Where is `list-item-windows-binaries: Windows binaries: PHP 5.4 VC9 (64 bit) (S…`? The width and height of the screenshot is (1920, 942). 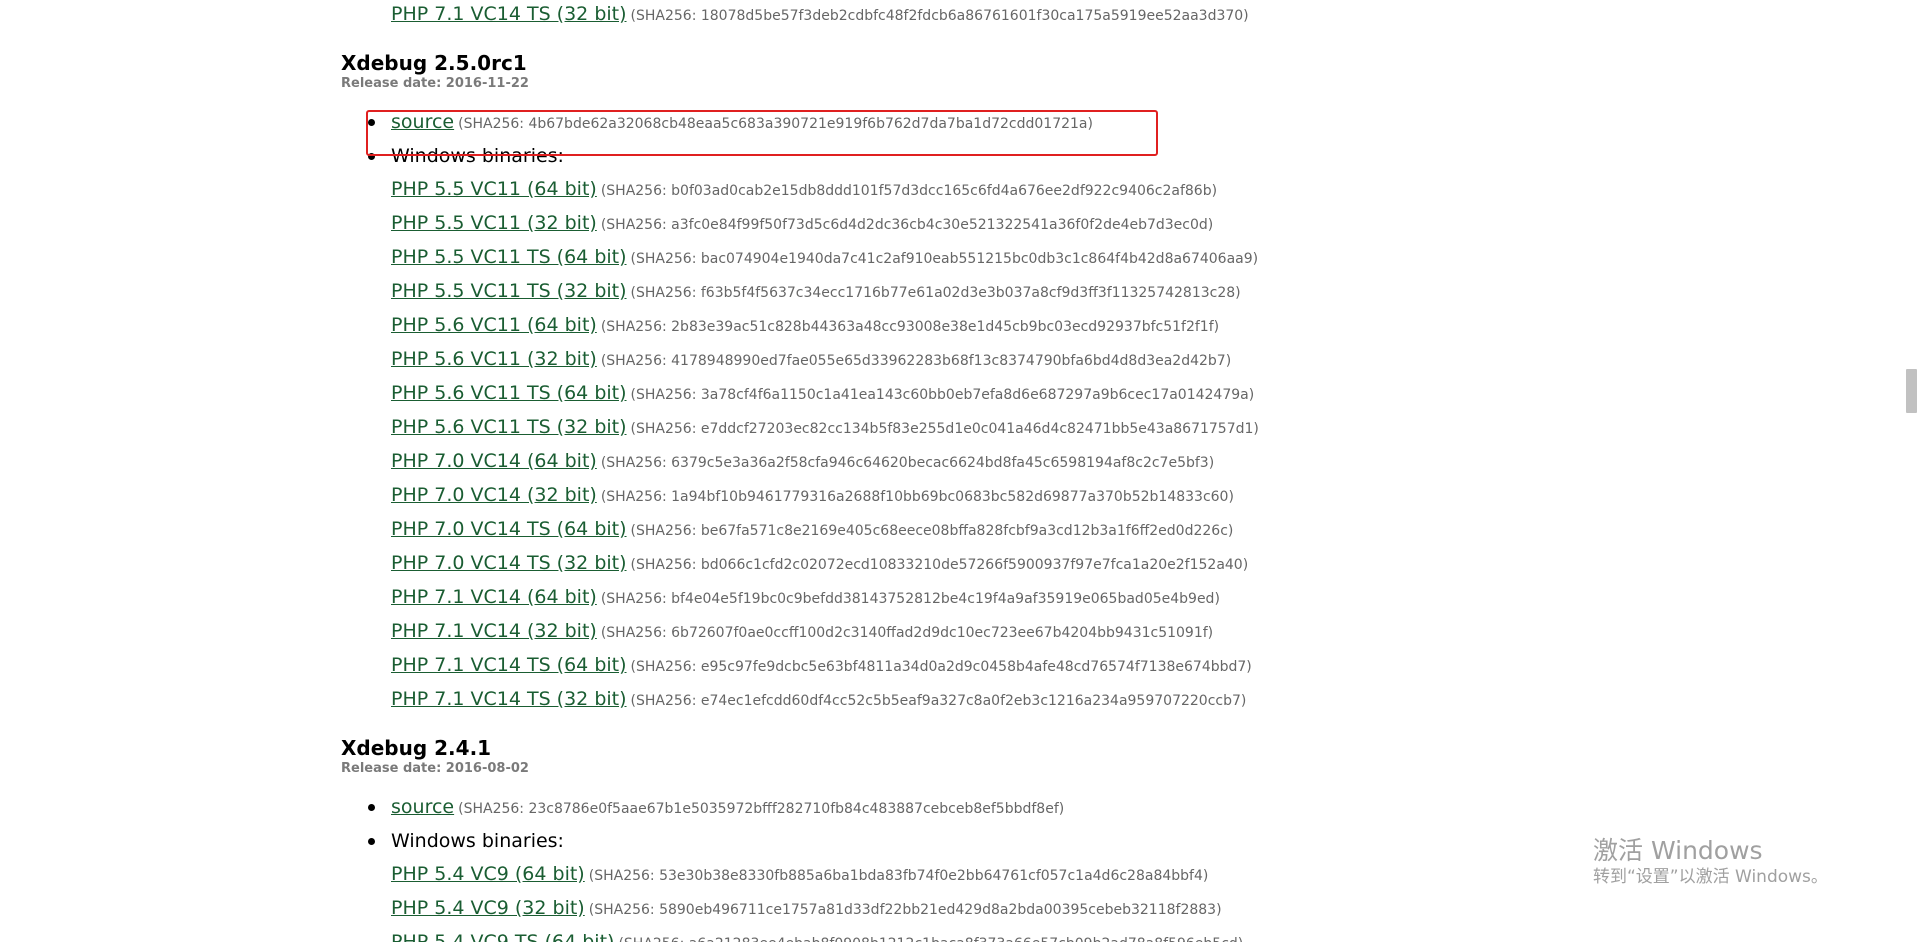
list-item-windows-binaries: Windows binaries: PHP 5.4 VC9 (64 bit) (S… is located at coordinates (1054, 883).